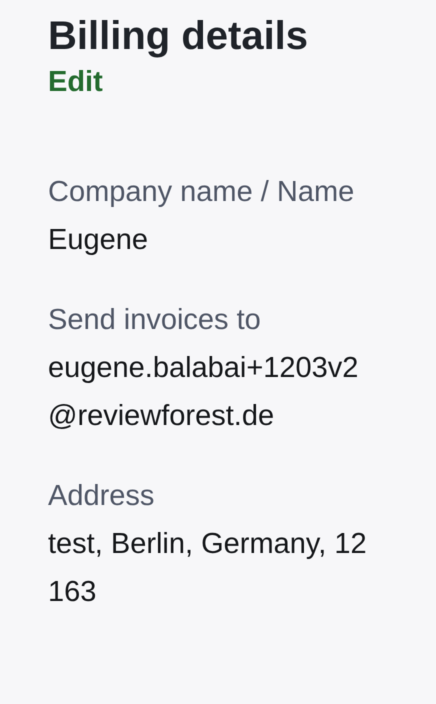 The width and height of the screenshot is (436, 704). What do you see at coordinates (202, 192) in the screenshot?
I see `field-label: Company name / Name` at bounding box center [202, 192].